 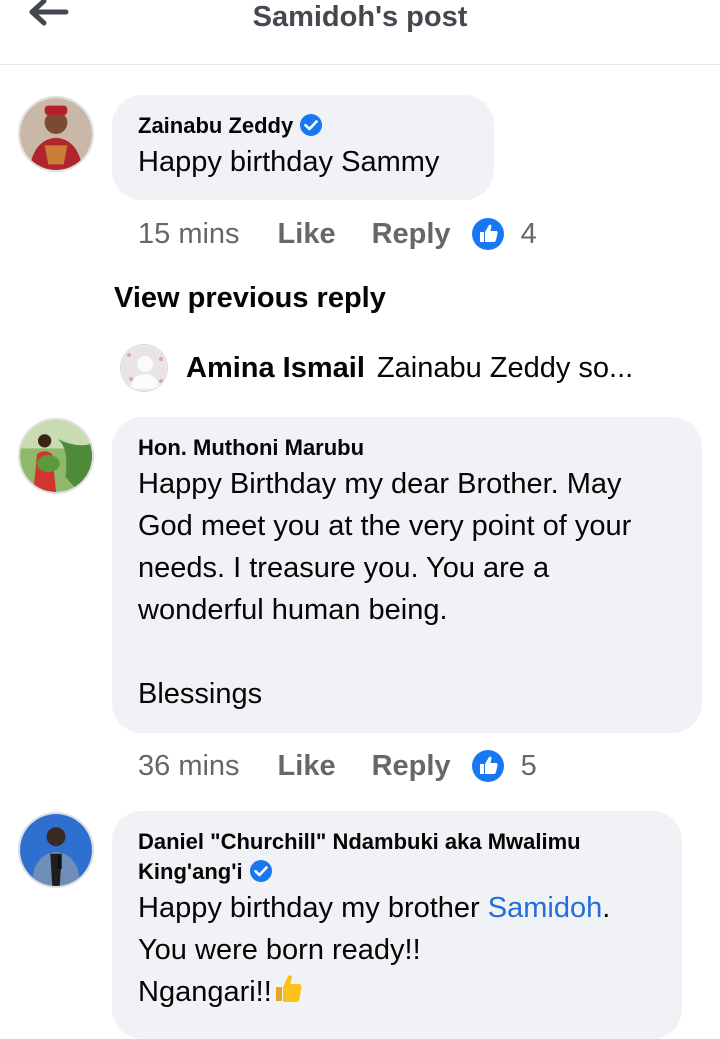 I want to click on author-name: Zainabu Zeddy, so click(x=215, y=125).